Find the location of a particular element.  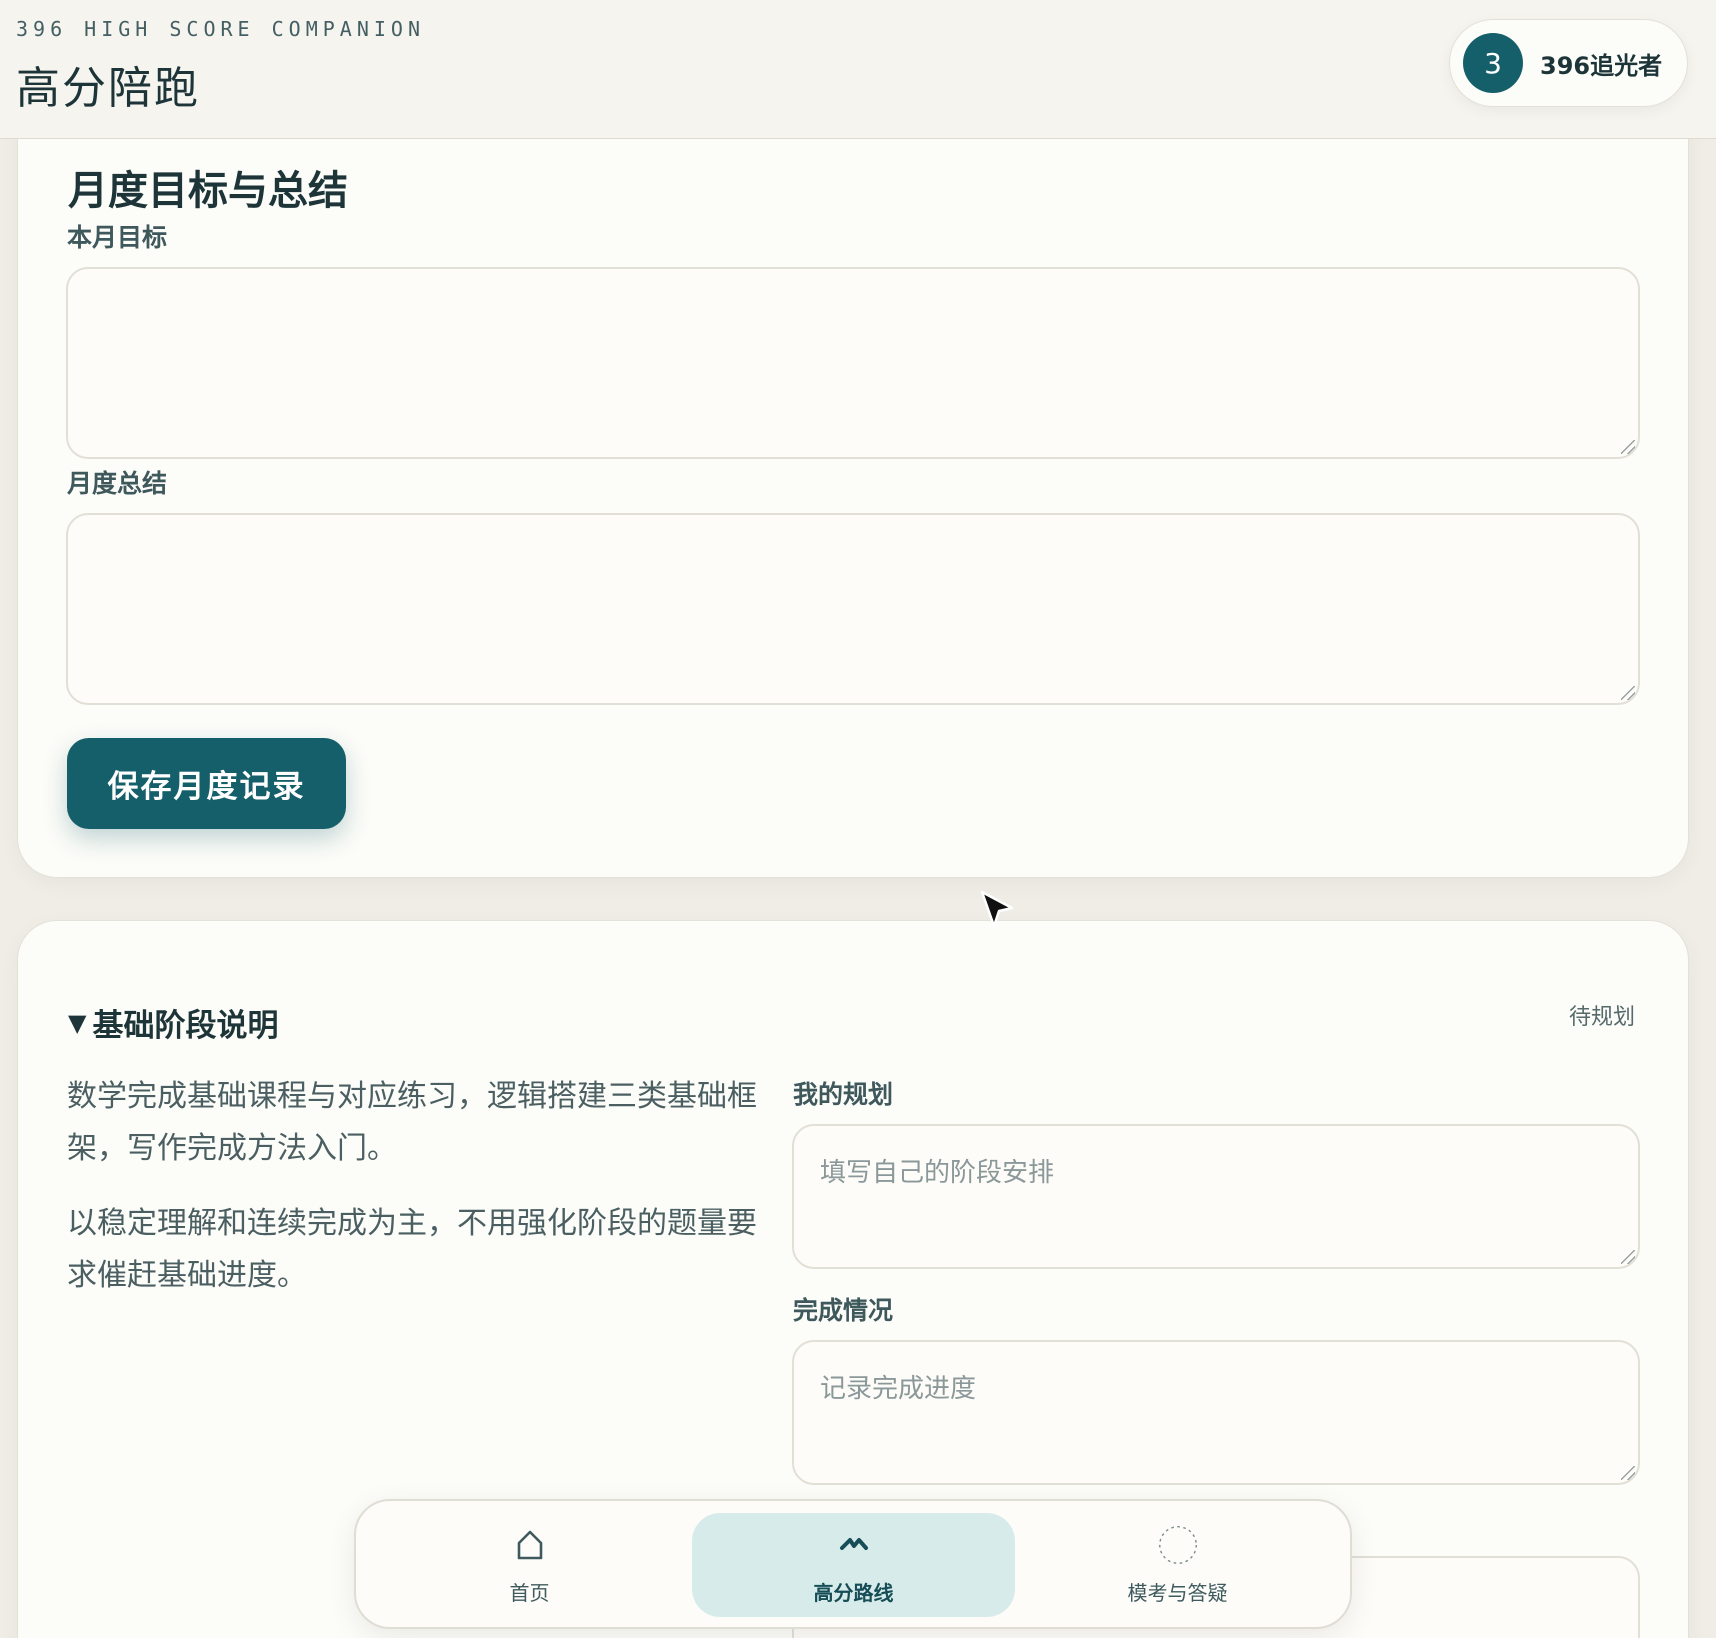

nav-label-mock-exam: 模考与答疑 is located at coordinates (1177, 1592).